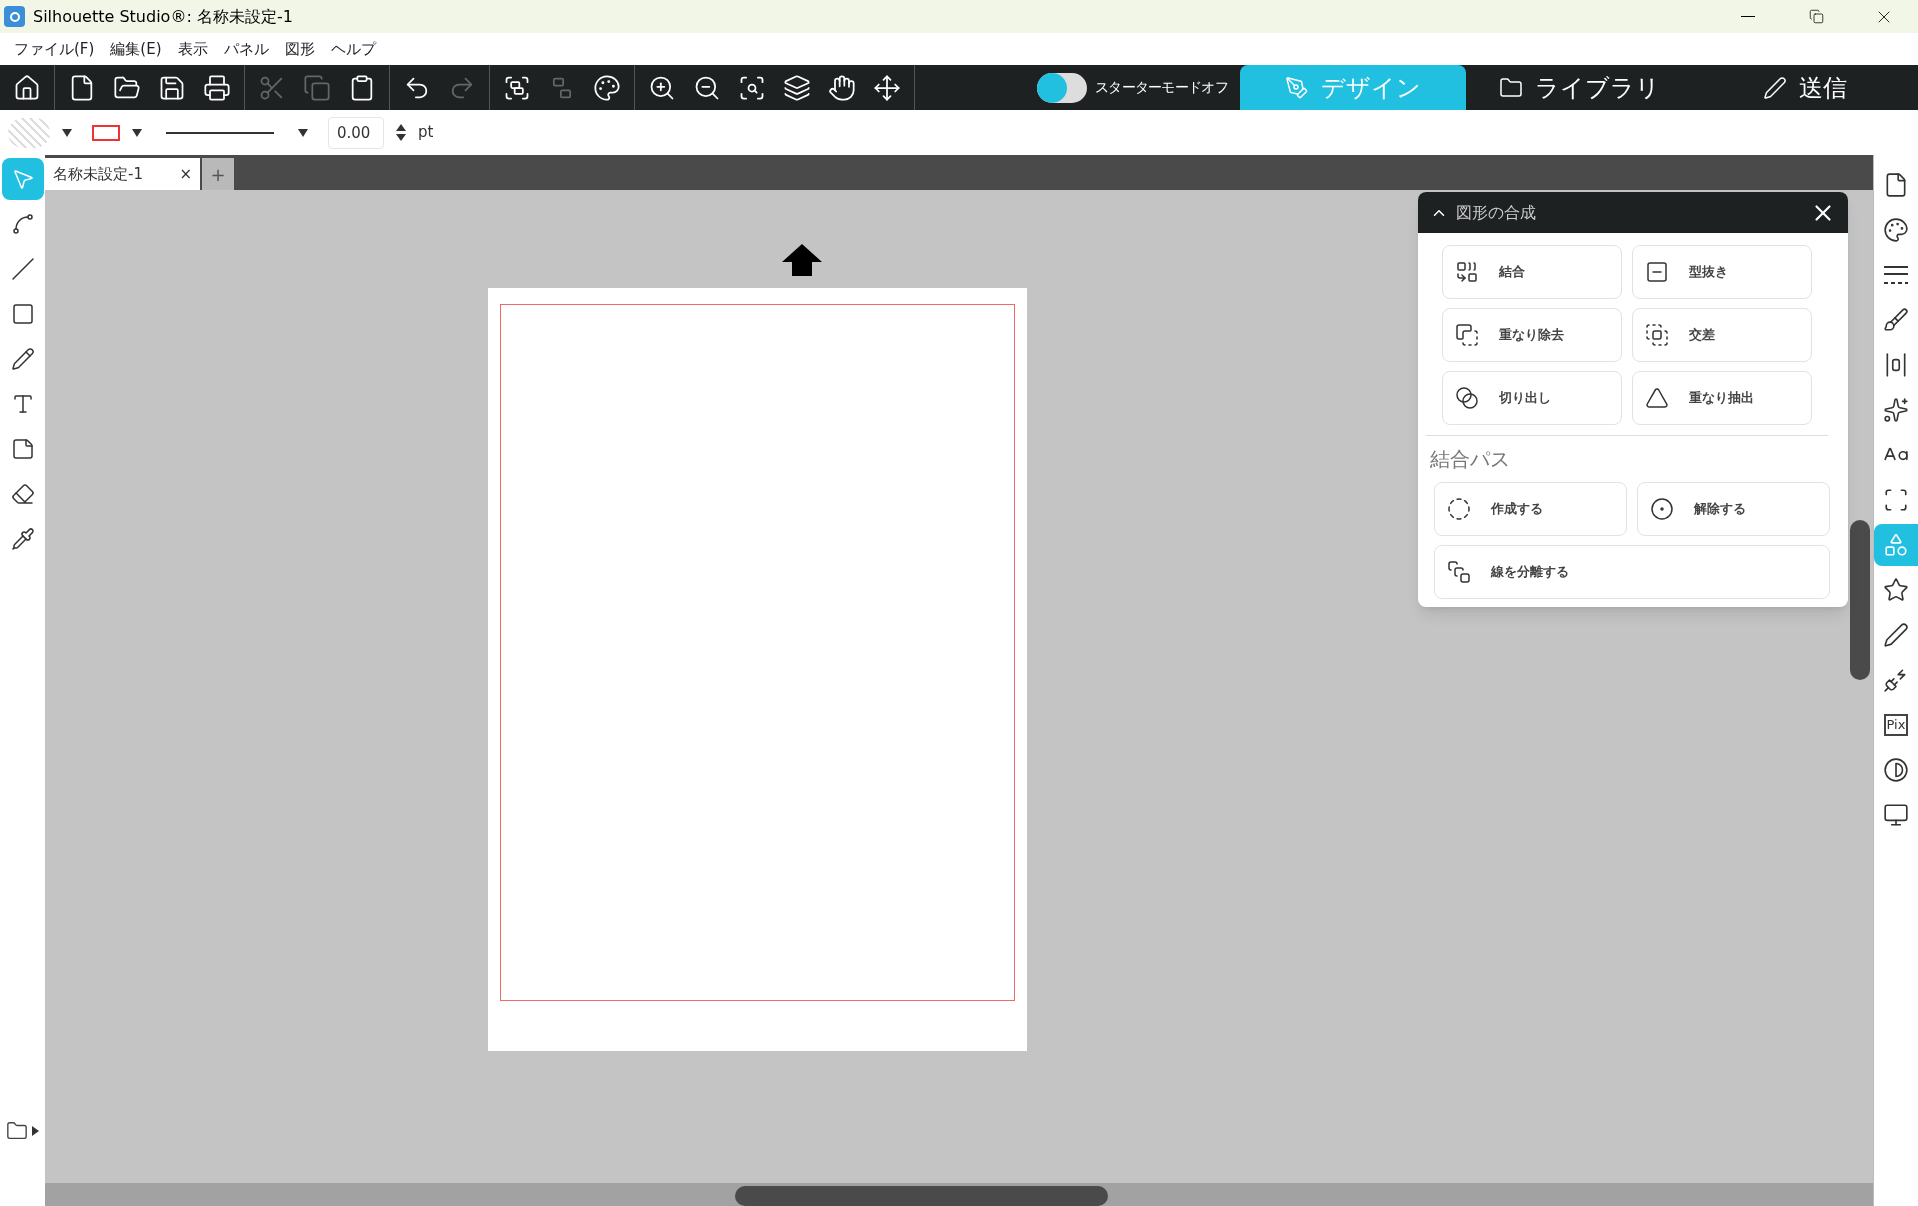 The height and width of the screenshot is (1206, 1918). What do you see at coordinates (1470, 459) in the screenshot?
I see `section-heading: 結合パス` at bounding box center [1470, 459].